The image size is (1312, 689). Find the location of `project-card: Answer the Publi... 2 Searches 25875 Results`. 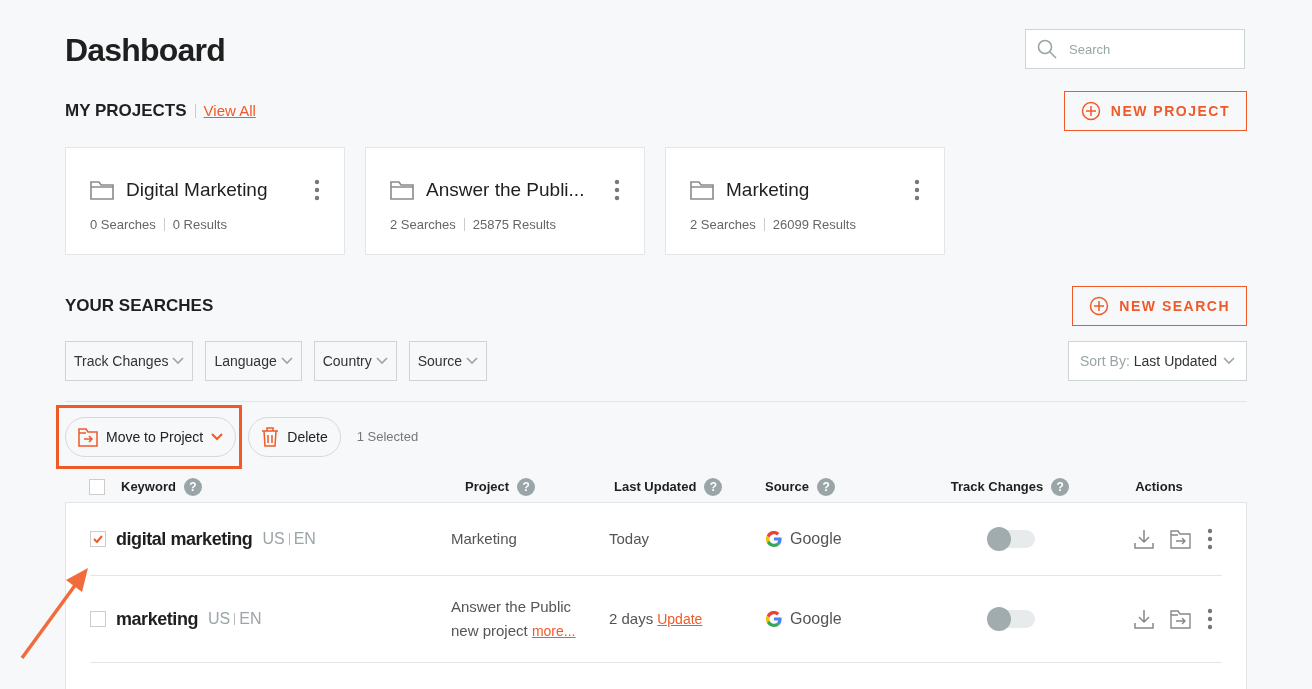

project-card: Answer the Publi... 2 Searches 25875 Results is located at coordinates (505, 201).